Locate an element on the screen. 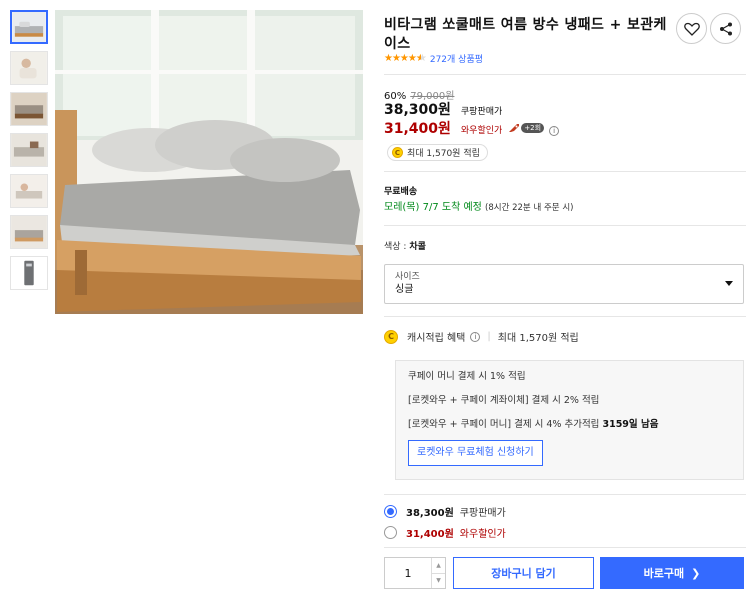 This screenshot has height=597, width=750. coupang-price-label: 쿠팡판매가 is located at coordinates (481, 112).